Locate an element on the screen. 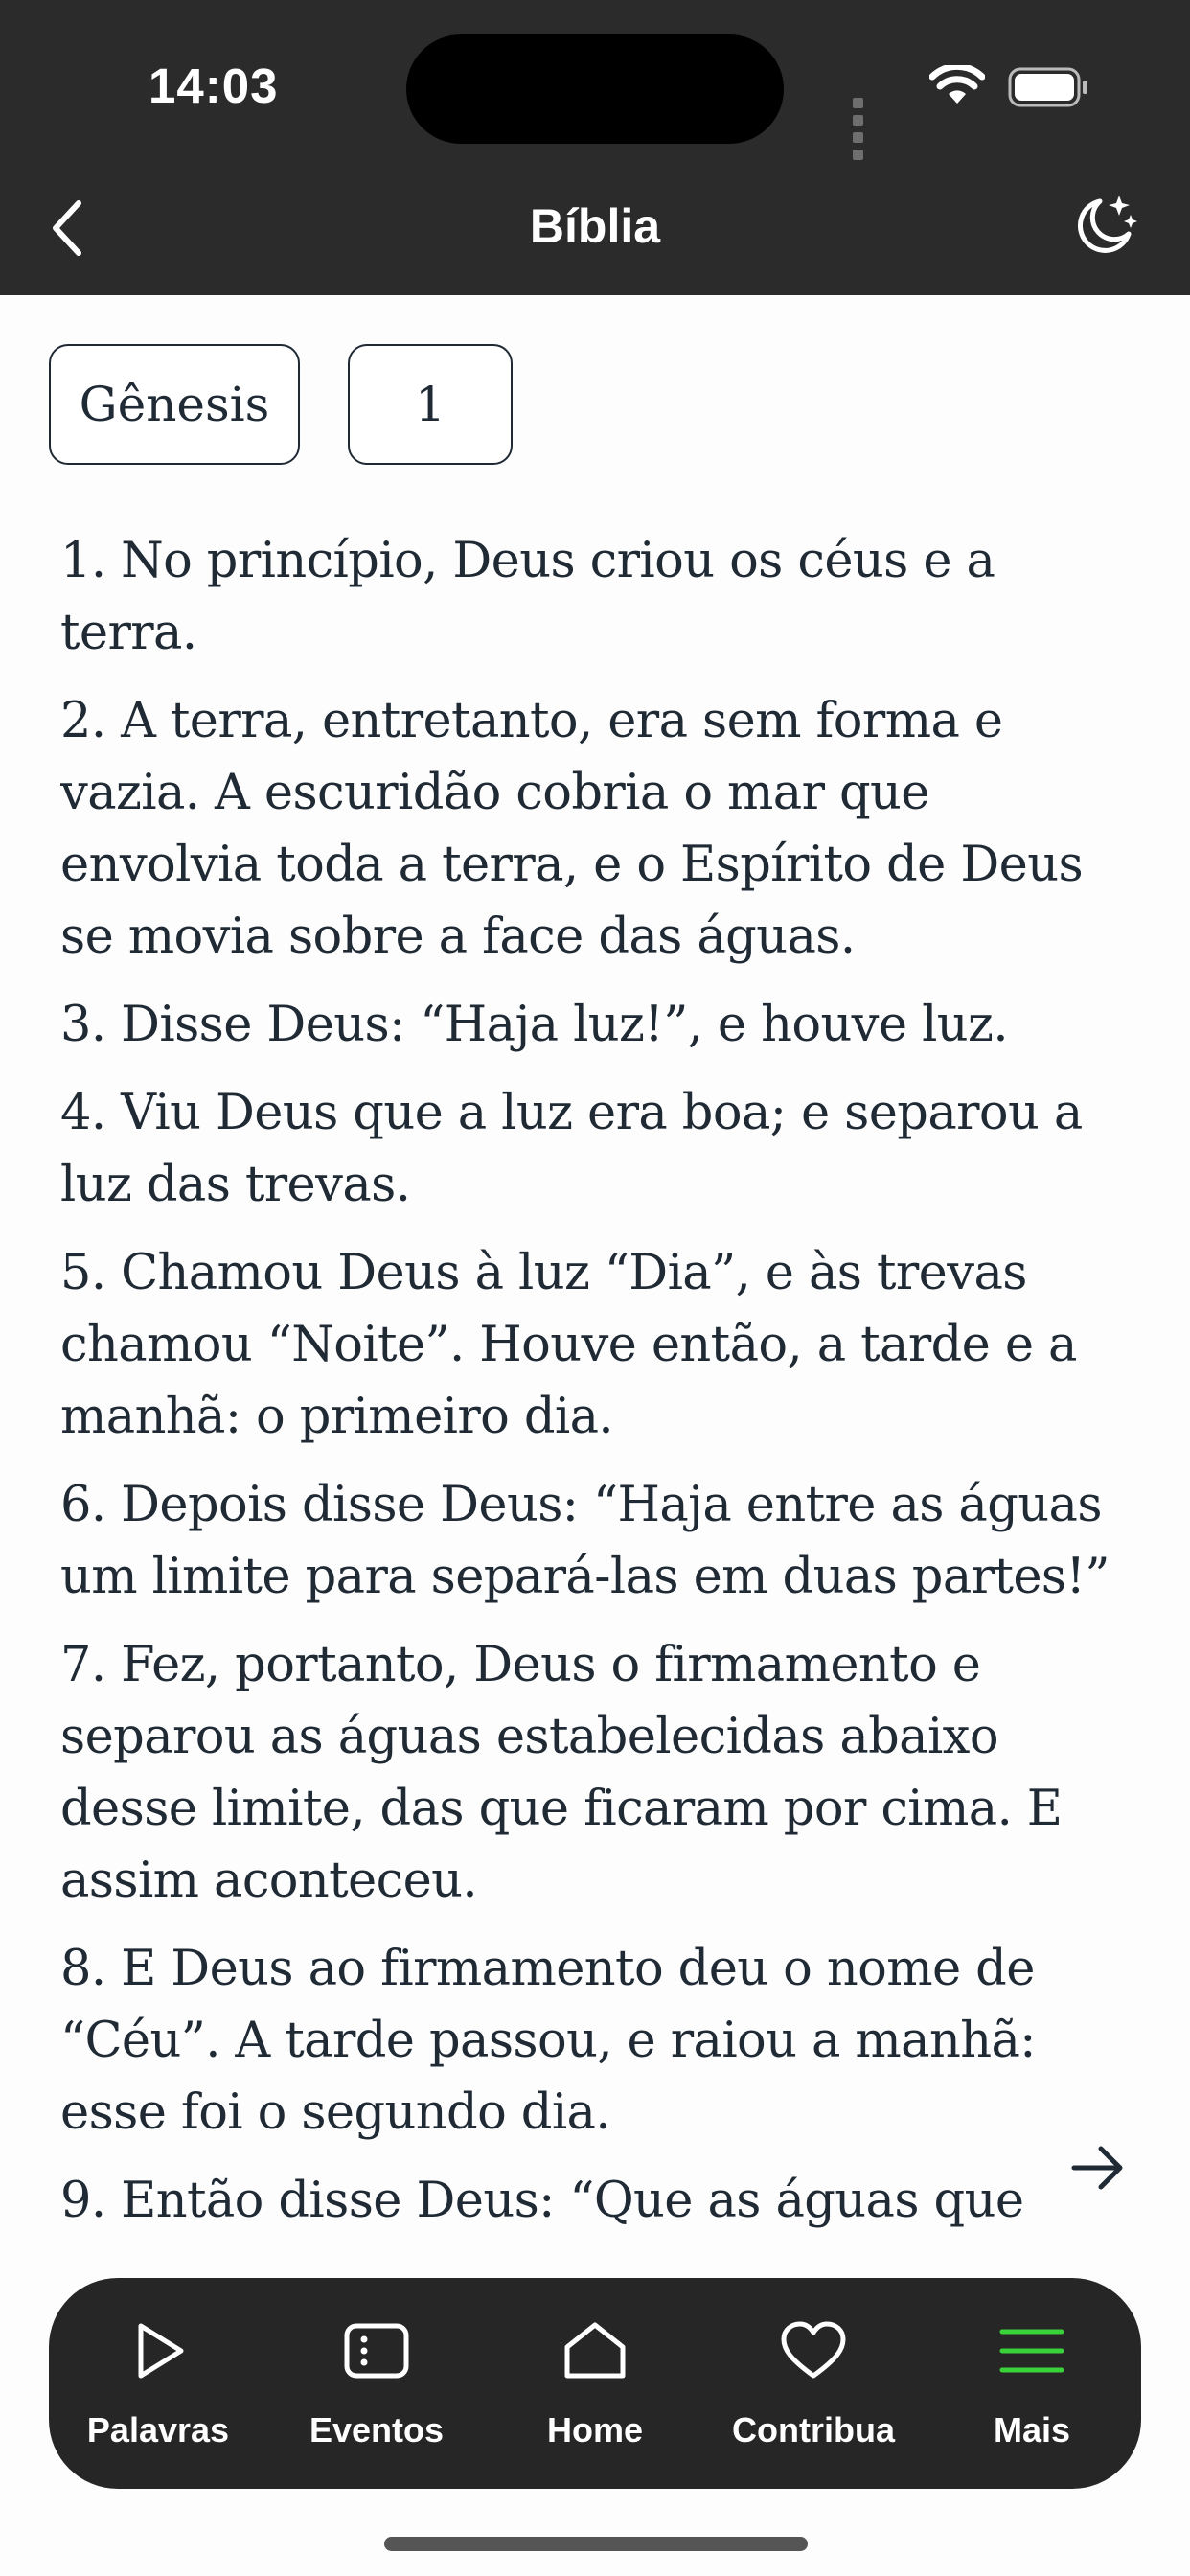 This screenshot has height=2576, width=1190. tab-mais: Mais is located at coordinates (1032, 2383).